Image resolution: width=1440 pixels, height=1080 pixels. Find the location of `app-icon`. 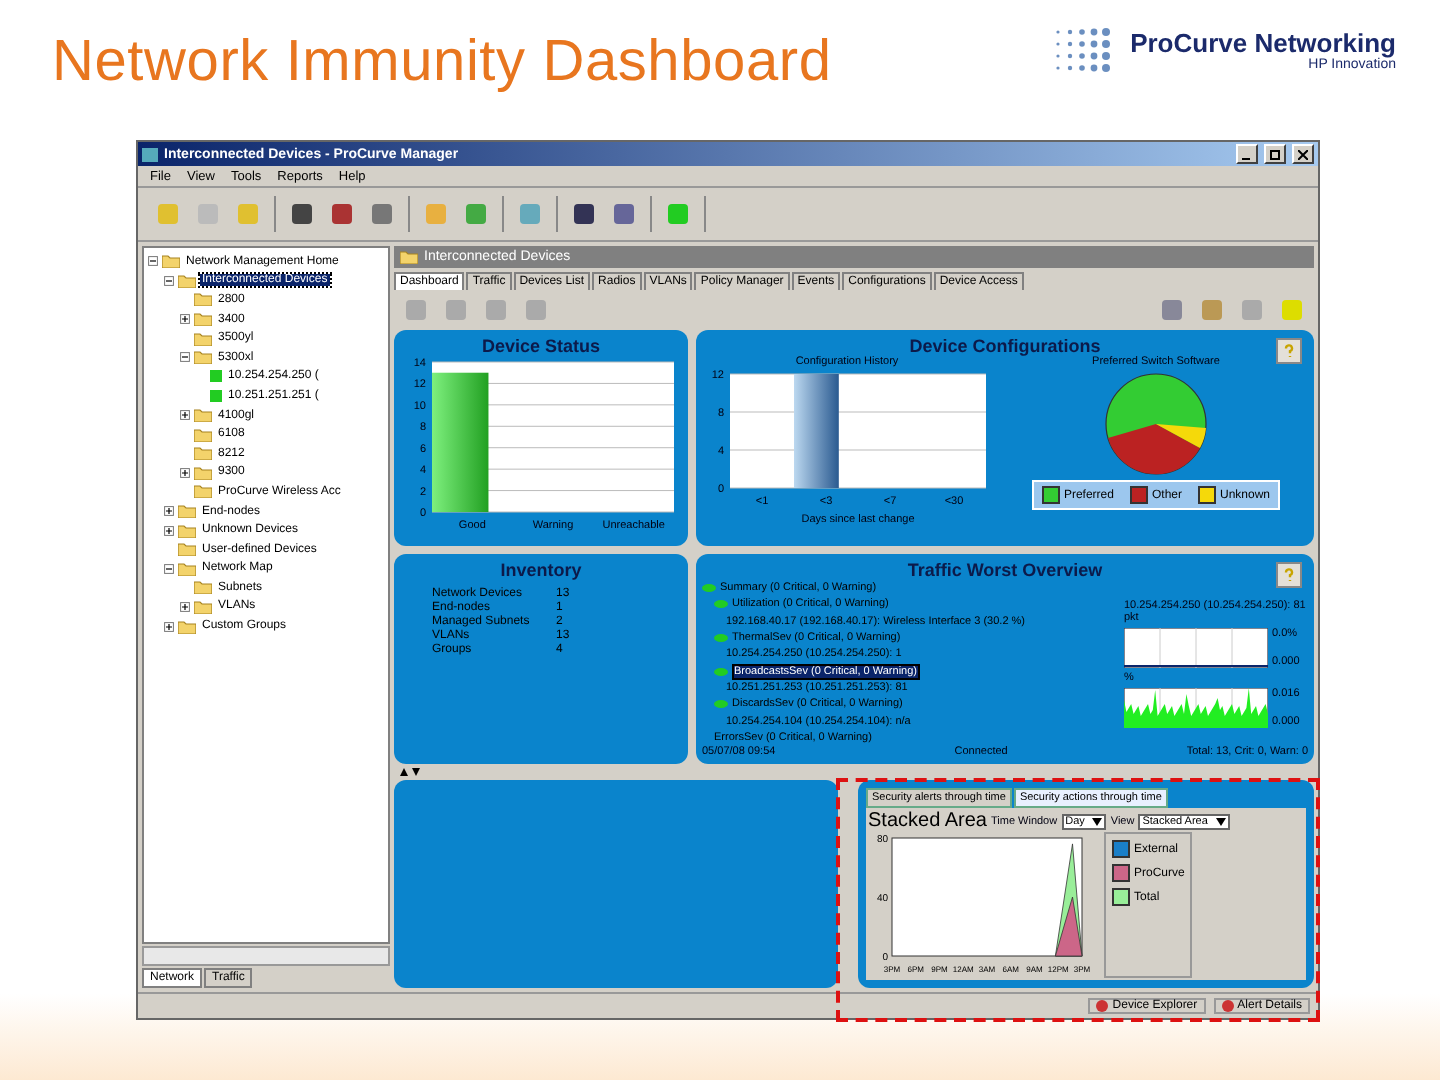

app-icon is located at coordinates (150, 154).